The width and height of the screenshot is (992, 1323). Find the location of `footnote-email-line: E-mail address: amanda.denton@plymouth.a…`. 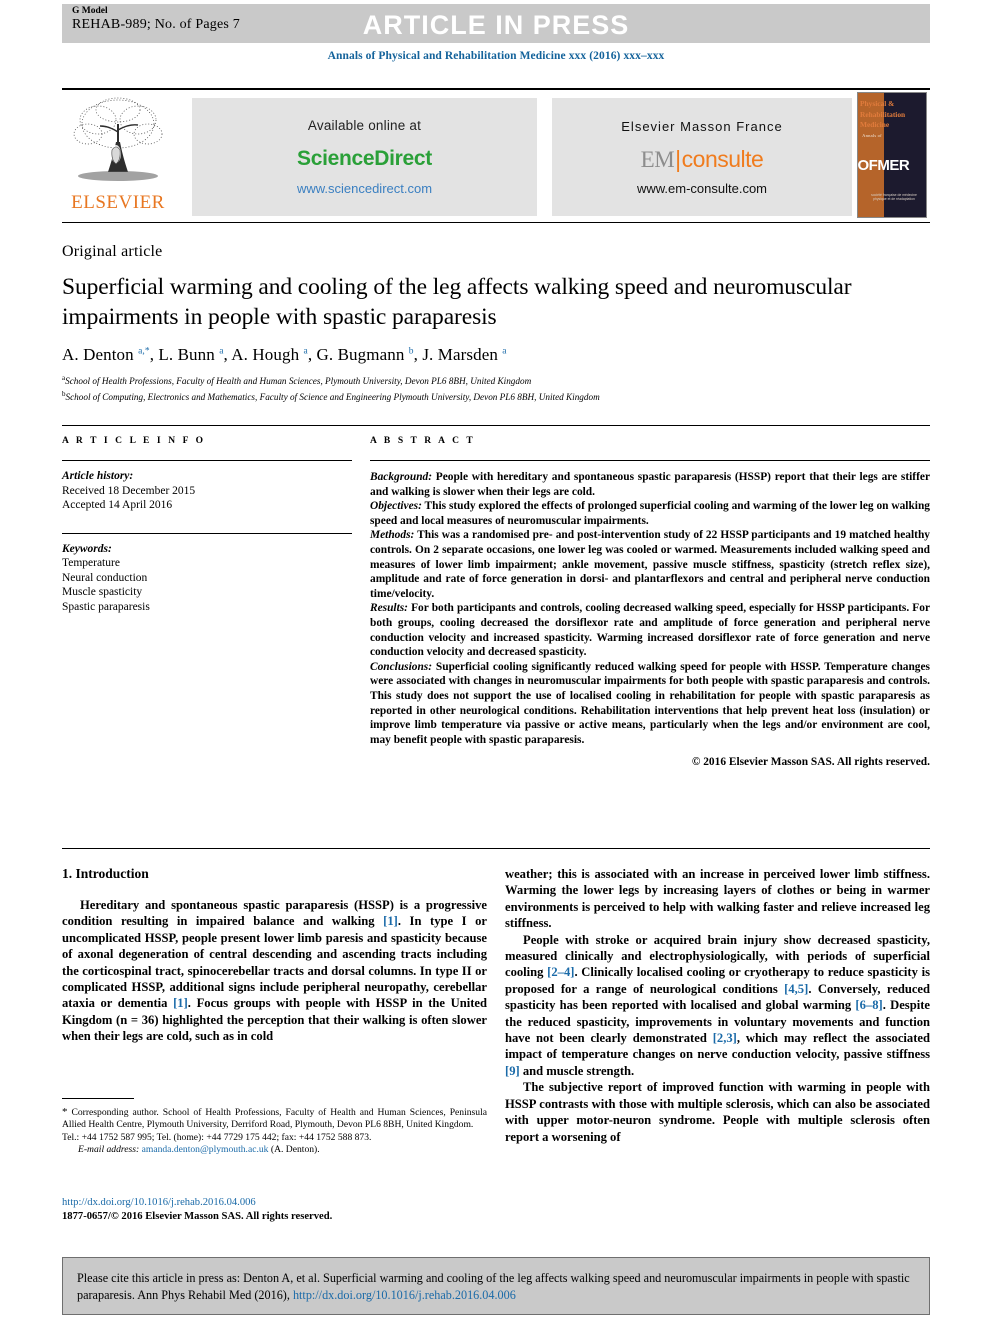

footnote-email-line: E-mail address: amanda.denton@plymouth.a… is located at coordinates (274, 1150).